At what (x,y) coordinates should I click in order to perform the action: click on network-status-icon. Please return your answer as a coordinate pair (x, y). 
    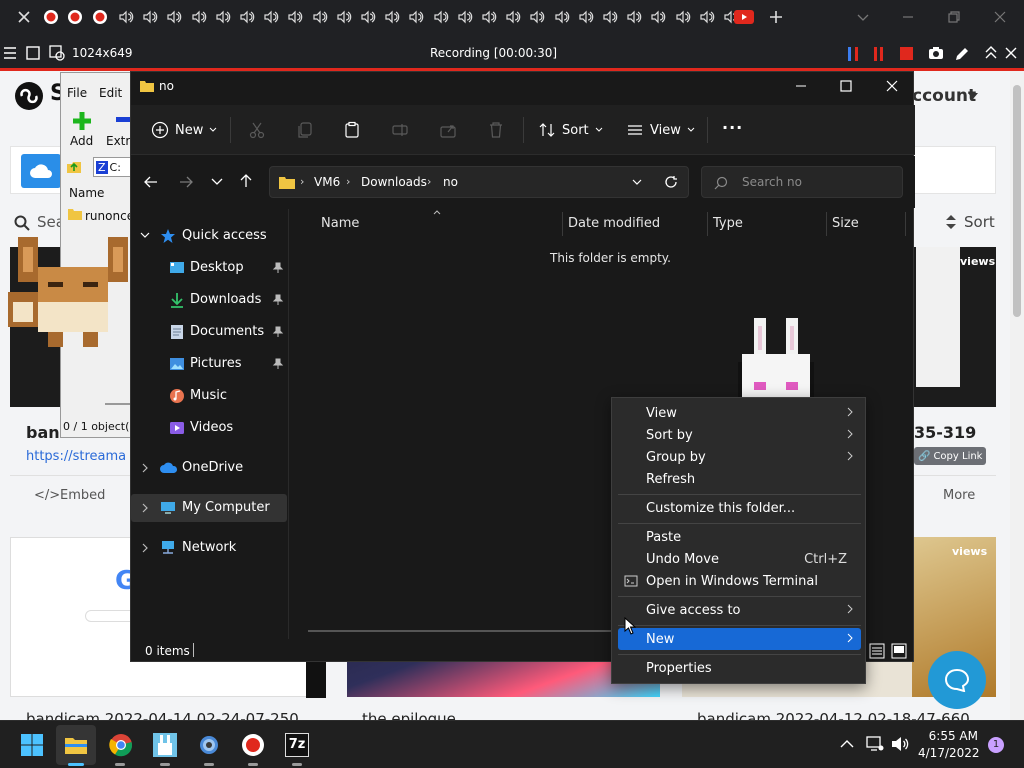
    Looking at the image, I should click on (875, 744).